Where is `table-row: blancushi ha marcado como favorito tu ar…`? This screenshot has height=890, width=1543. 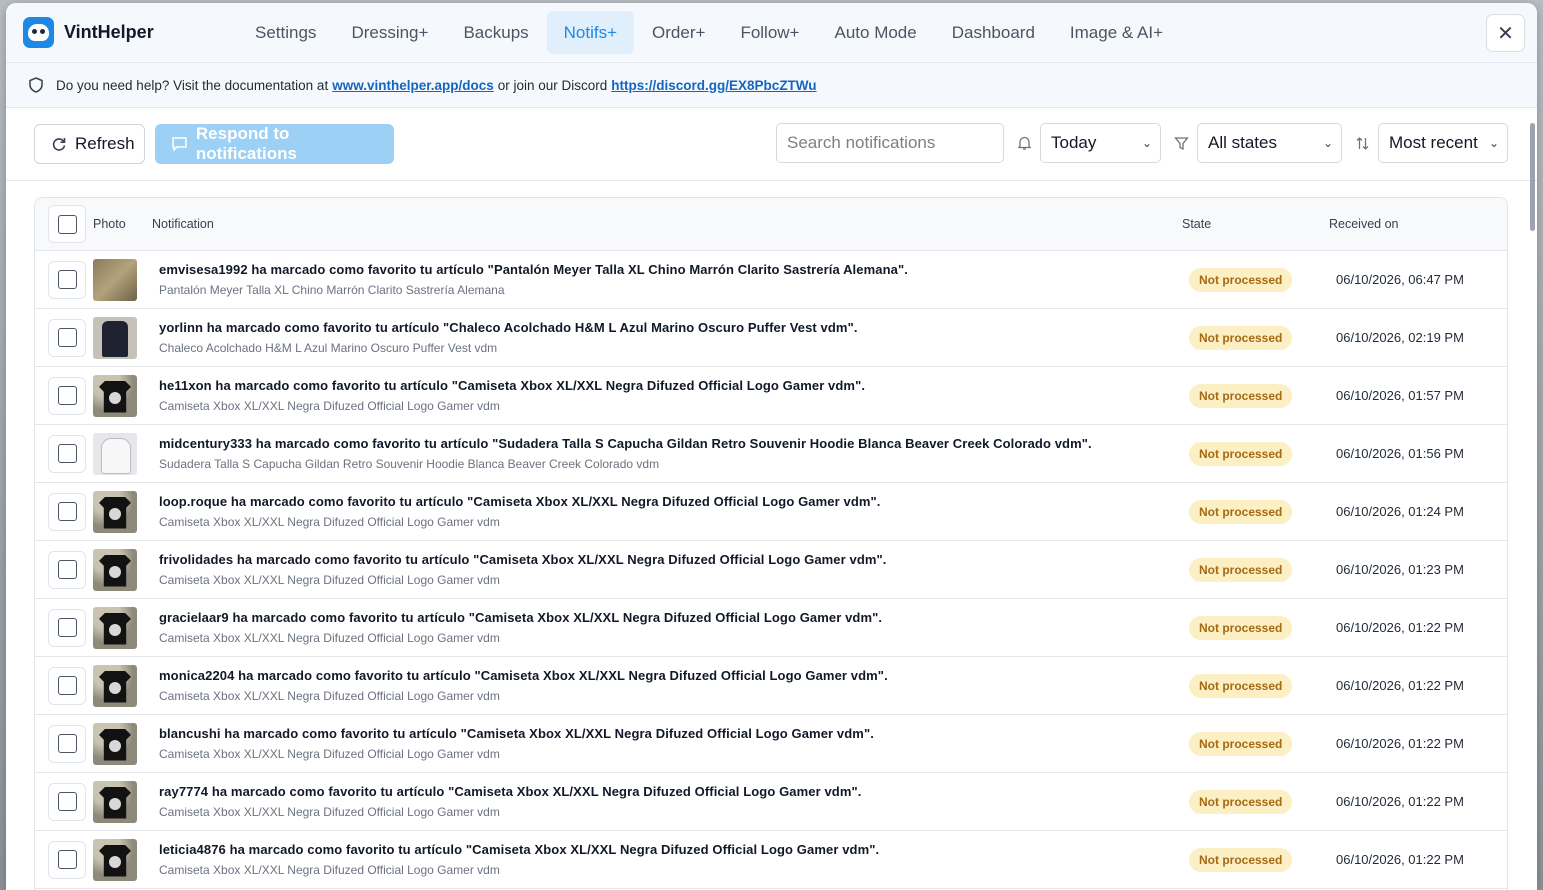
table-row: blancushi ha marcado como favorito tu ar… is located at coordinates (771, 744).